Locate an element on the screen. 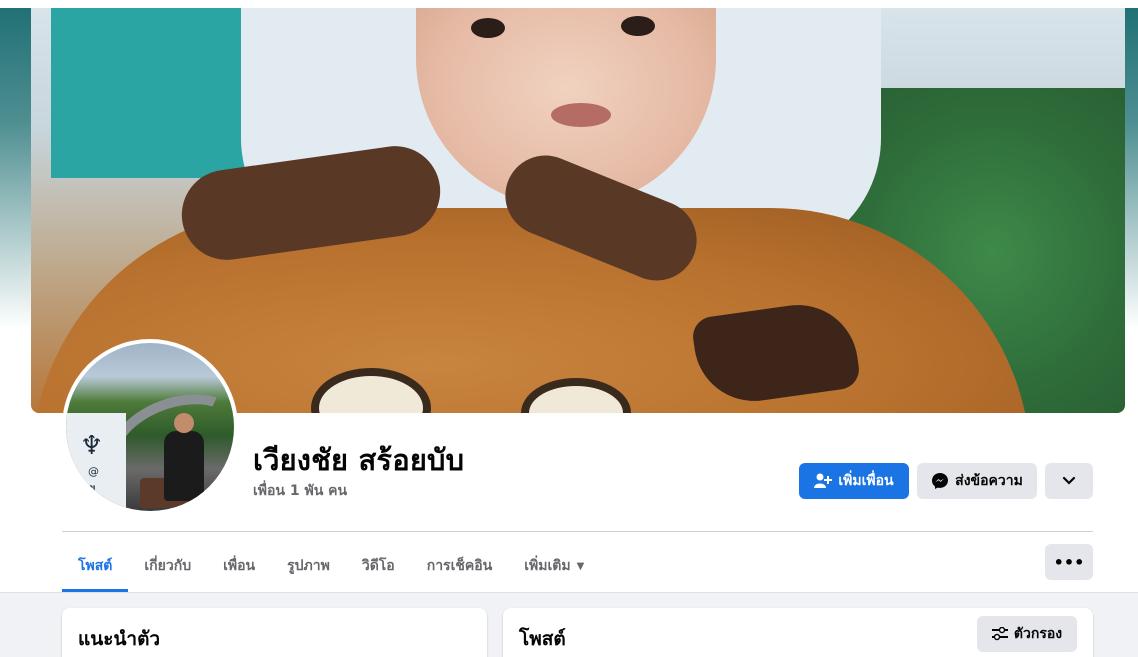 The width and height of the screenshot is (1138, 657). filter-label: ตัวกรอง is located at coordinates (1038, 634).